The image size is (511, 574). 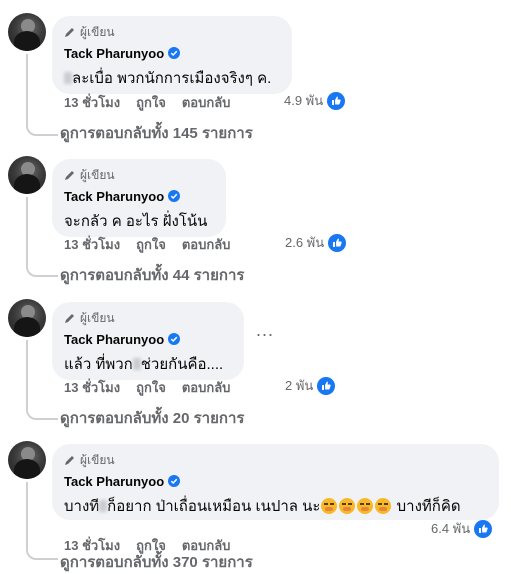 What do you see at coordinates (462, 528) in the screenshot?
I see `reaction-count: 6.4 พัน` at bounding box center [462, 528].